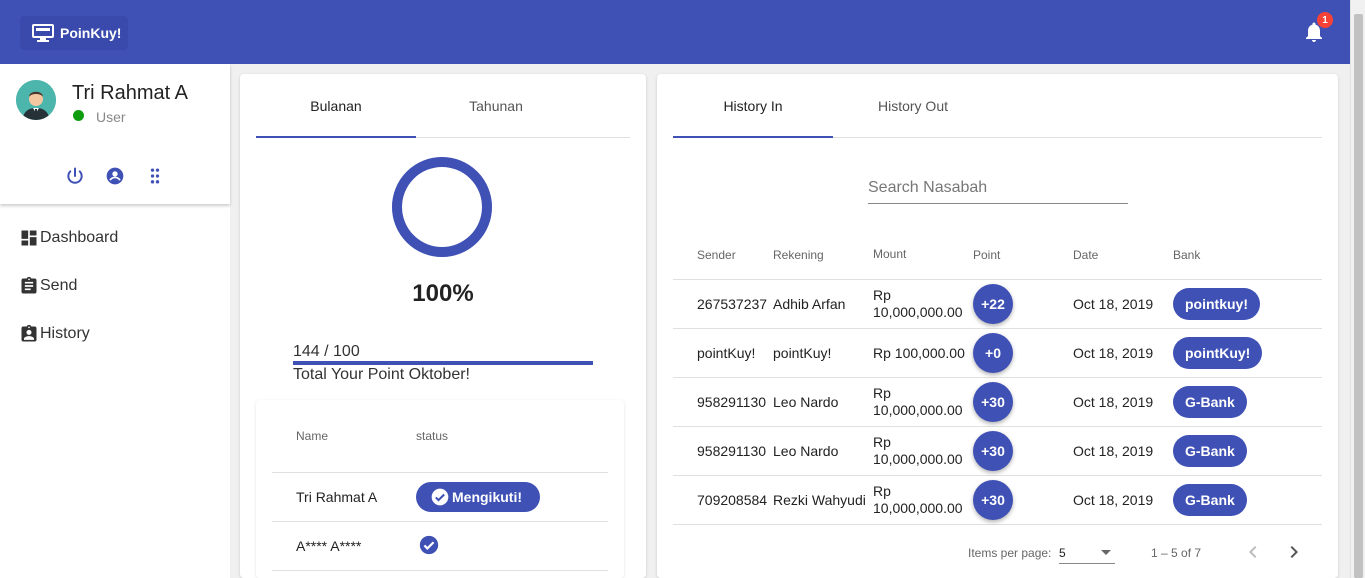 This screenshot has height=578, width=1365. What do you see at coordinates (997, 106) in the screenshot?
I see `history-tabs: History In History Out` at bounding box center [997, 106].